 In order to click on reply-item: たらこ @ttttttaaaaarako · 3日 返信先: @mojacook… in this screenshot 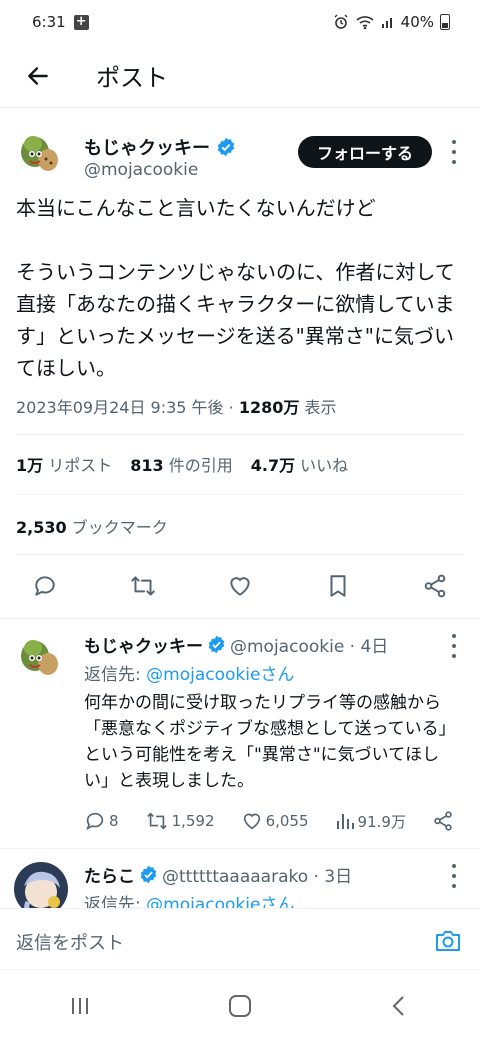, I will do `click(240, 878)`.